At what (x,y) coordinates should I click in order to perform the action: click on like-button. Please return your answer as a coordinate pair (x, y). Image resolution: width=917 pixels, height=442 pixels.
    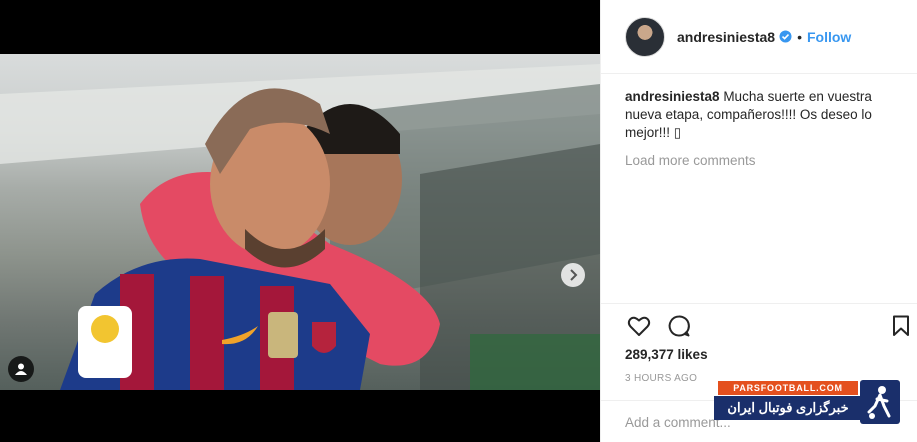
    Looking at the image, I should click on (639, 326).